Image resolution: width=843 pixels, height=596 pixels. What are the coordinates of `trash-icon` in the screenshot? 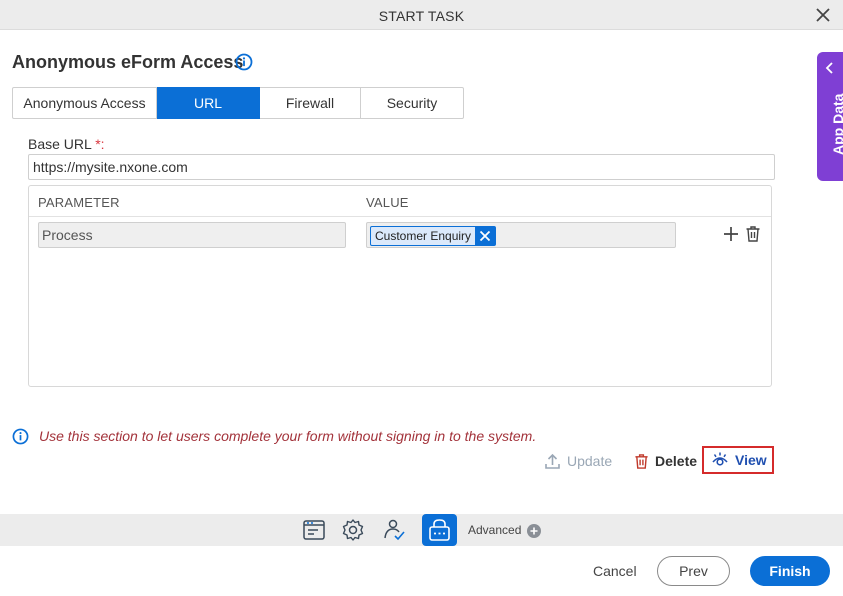 It's located at (641, 461).